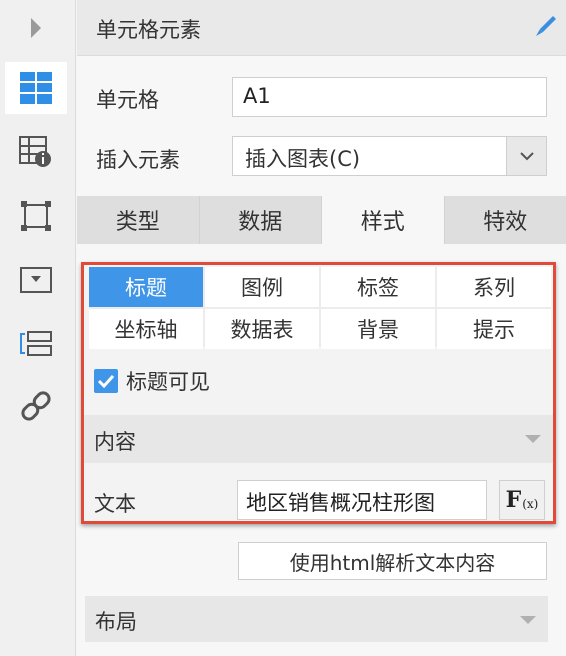 The width and height of the screenshot is (566, 656). Describe the element at coordinates (513, 500) in the screenshot. I see `formula-icon: F` at that location.